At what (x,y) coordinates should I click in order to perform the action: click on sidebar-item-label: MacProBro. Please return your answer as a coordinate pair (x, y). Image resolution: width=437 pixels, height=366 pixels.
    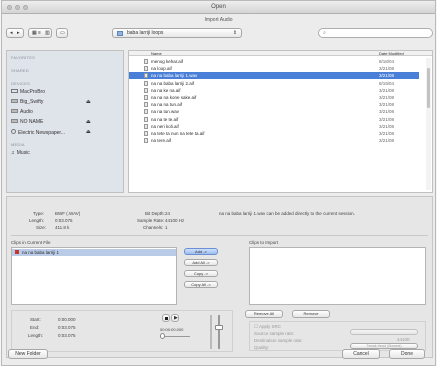
    Looking at the image, I should click on (33, 92).